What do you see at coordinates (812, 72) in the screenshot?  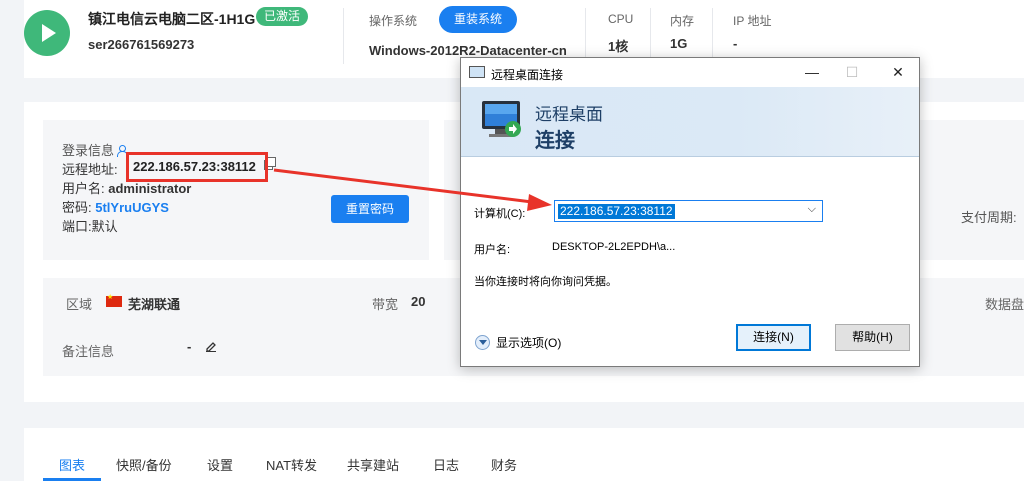 I see `minimize-button: —` at bounding box center [812, 72].